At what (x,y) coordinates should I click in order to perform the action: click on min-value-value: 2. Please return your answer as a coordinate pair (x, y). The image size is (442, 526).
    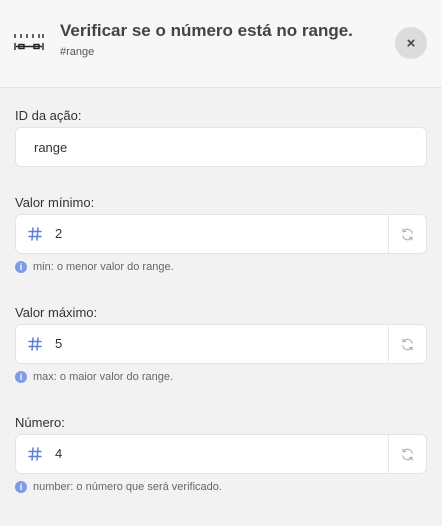
    Looking at the image, I should click on (59, 233).